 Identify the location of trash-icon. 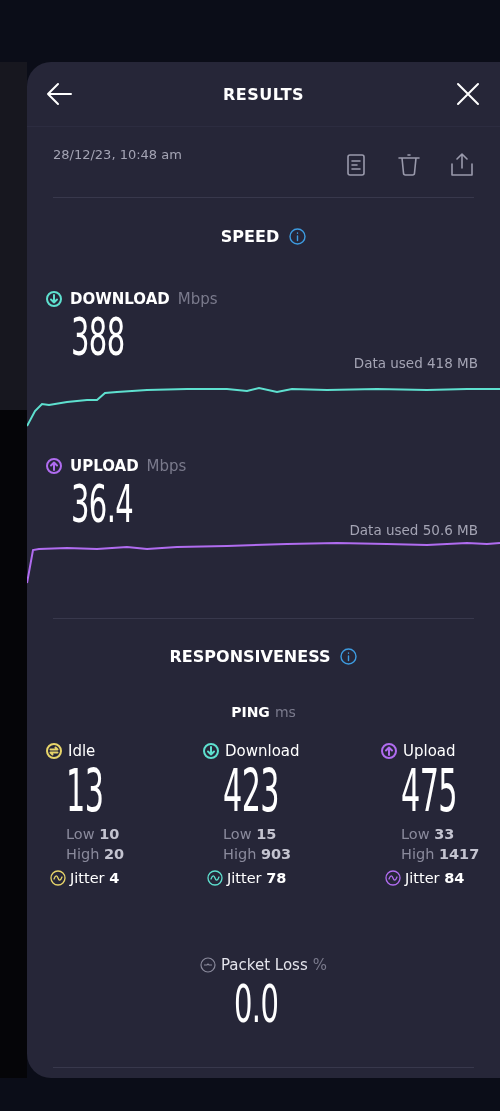
(409, 165).